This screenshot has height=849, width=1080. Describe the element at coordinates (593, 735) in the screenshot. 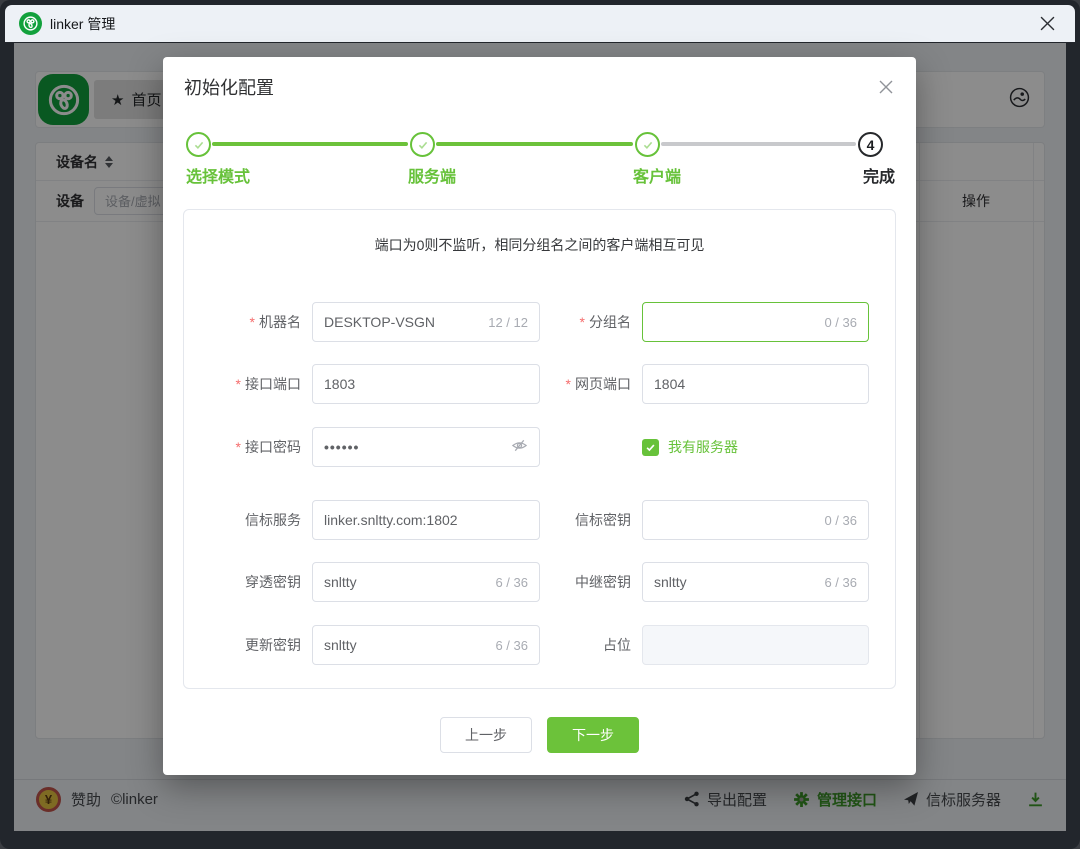

I see `next-step-button: 下一步` at that location.